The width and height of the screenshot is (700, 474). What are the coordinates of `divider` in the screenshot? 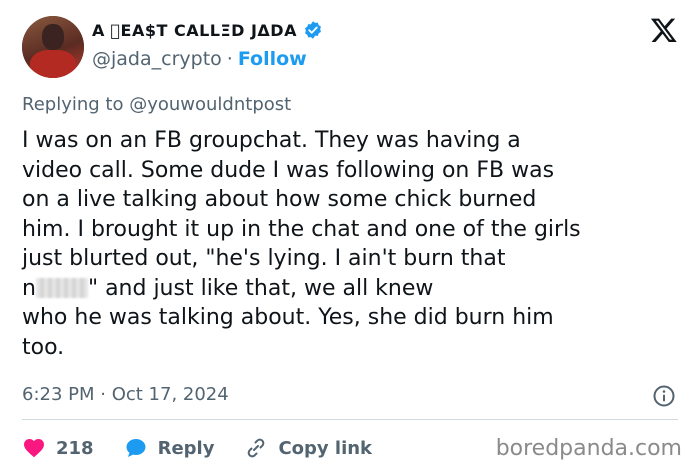 It's located at (350, 419).